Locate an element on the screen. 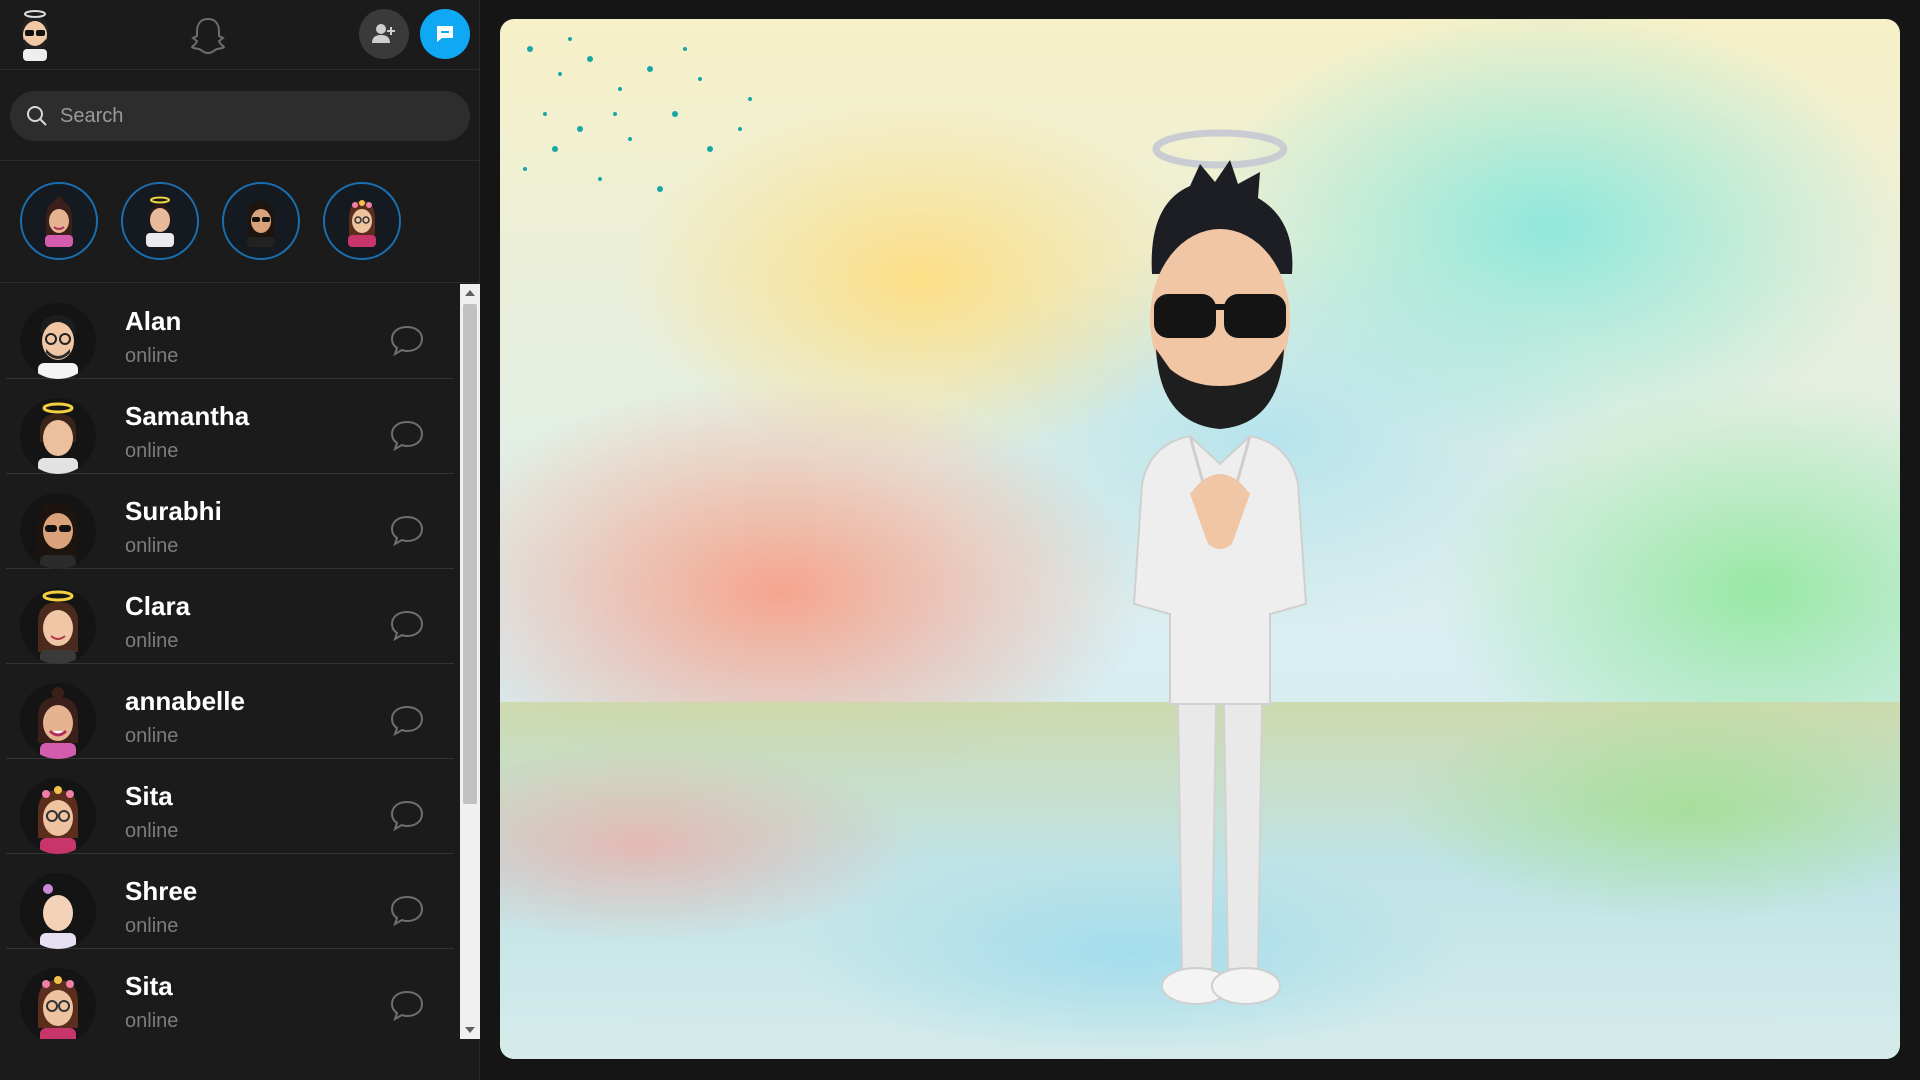  stories-row is located at coordinates (240, 221).